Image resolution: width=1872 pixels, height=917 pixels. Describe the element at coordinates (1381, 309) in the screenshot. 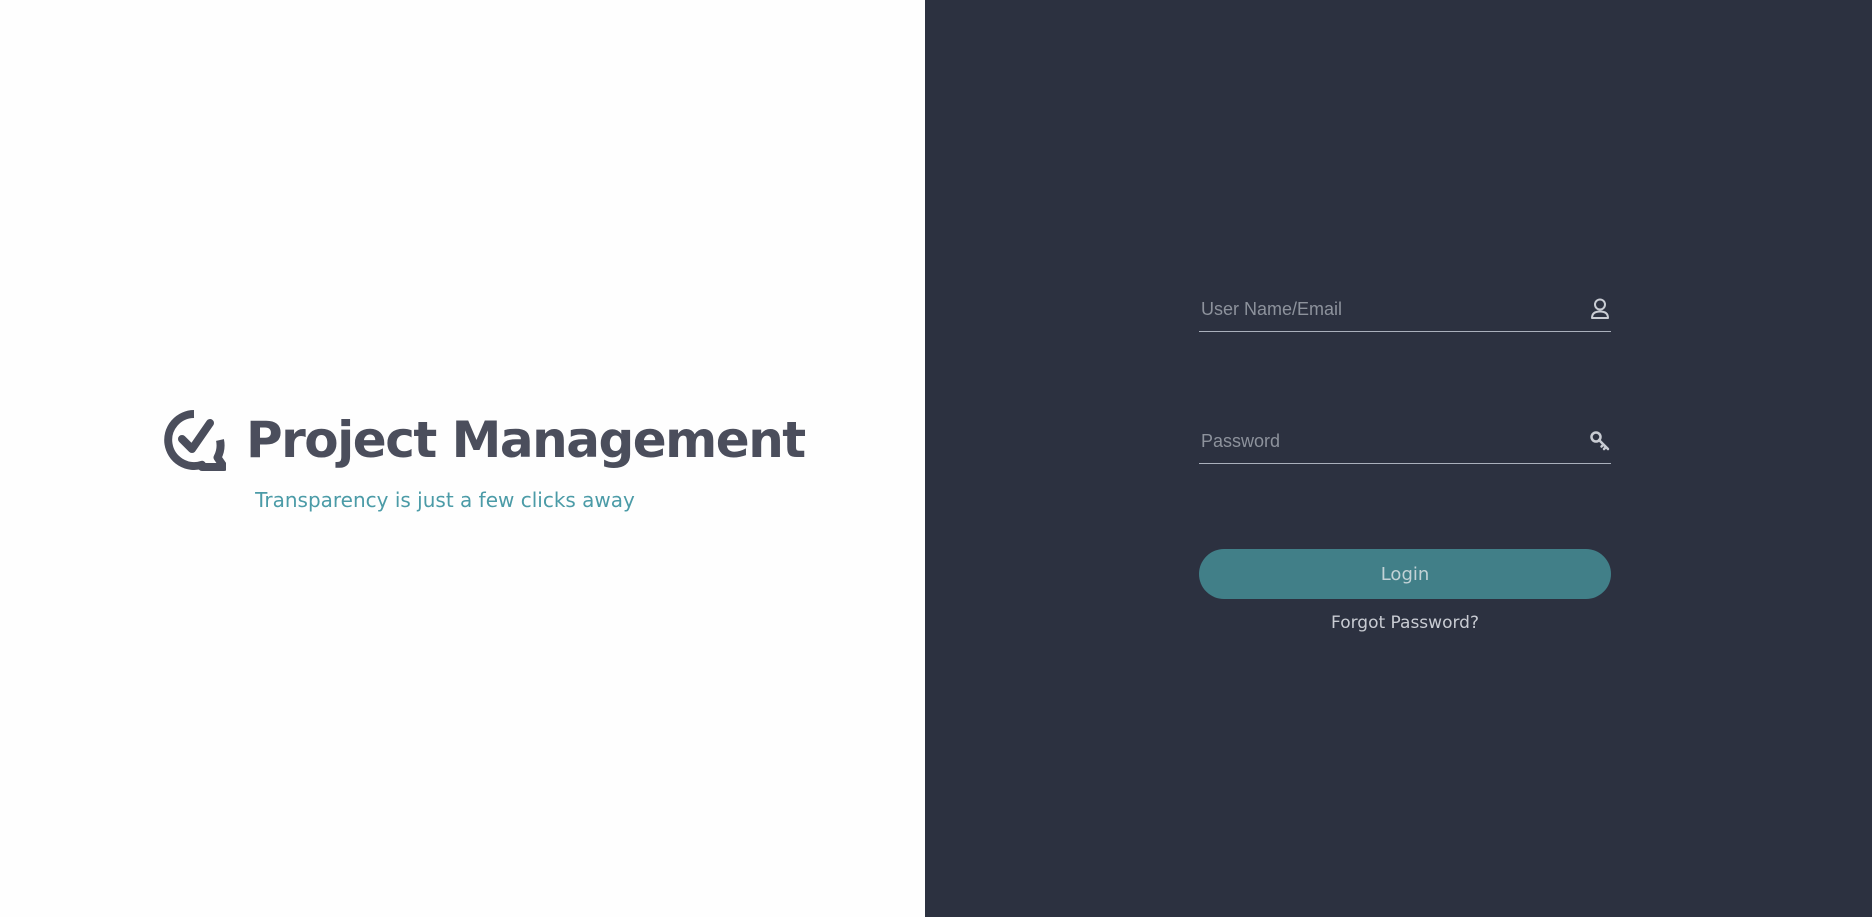

I see `username-input` at that location.